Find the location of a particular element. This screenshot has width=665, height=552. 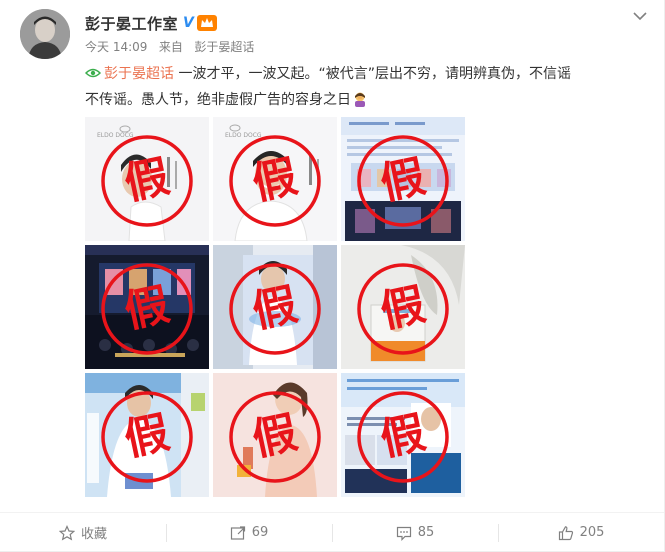

author-row: 彭于晏工作室 V is located at coordinates (151, 23).